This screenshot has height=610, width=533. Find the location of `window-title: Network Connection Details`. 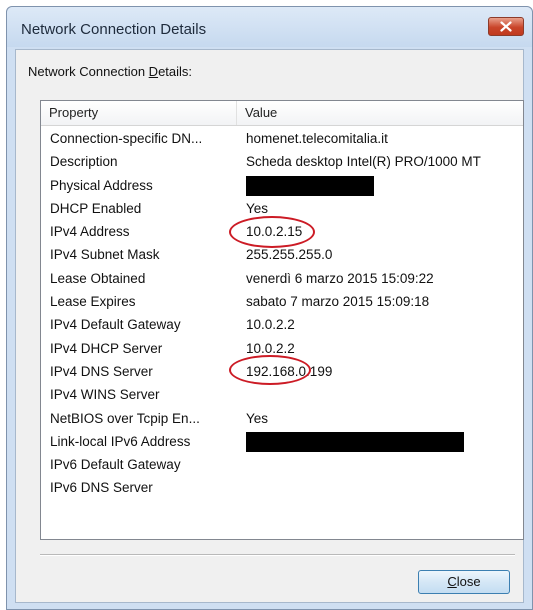

window-title: Network Connection Details is located at coordinates (114, 29).